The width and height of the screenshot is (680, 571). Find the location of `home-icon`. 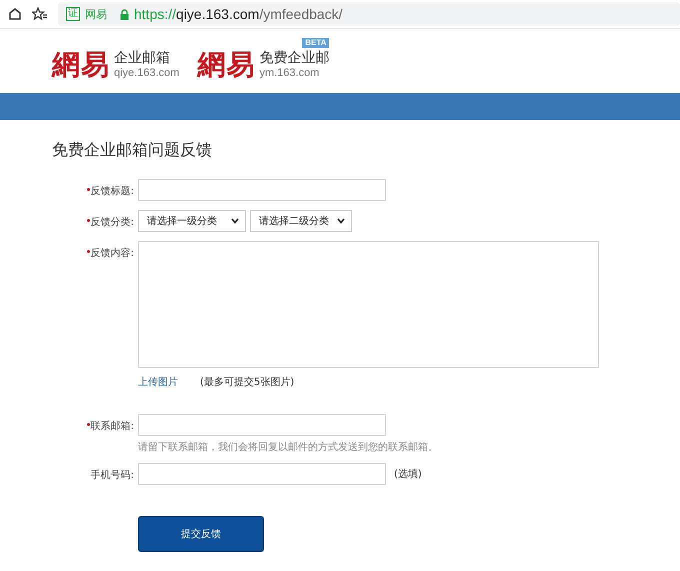

home-icon is located at coordinates (15, 14).